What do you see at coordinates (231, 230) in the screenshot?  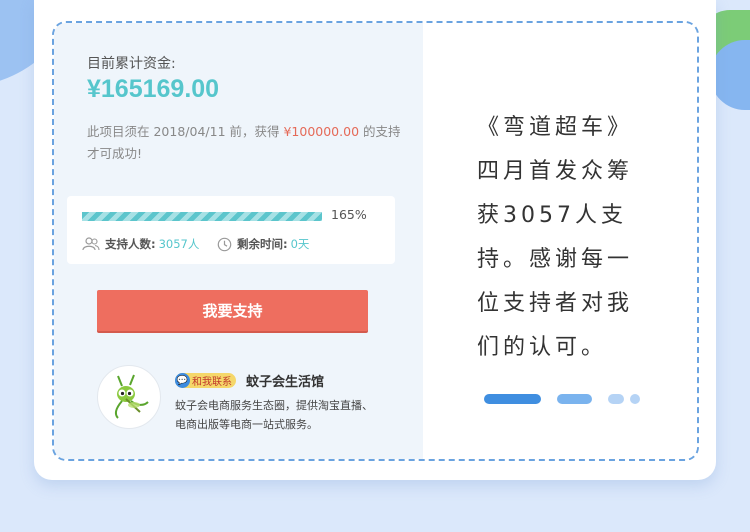 I see `progress-box: 165% 支持人数: 3057人 剩余时间: 0天` at bounding box center [231, 230].